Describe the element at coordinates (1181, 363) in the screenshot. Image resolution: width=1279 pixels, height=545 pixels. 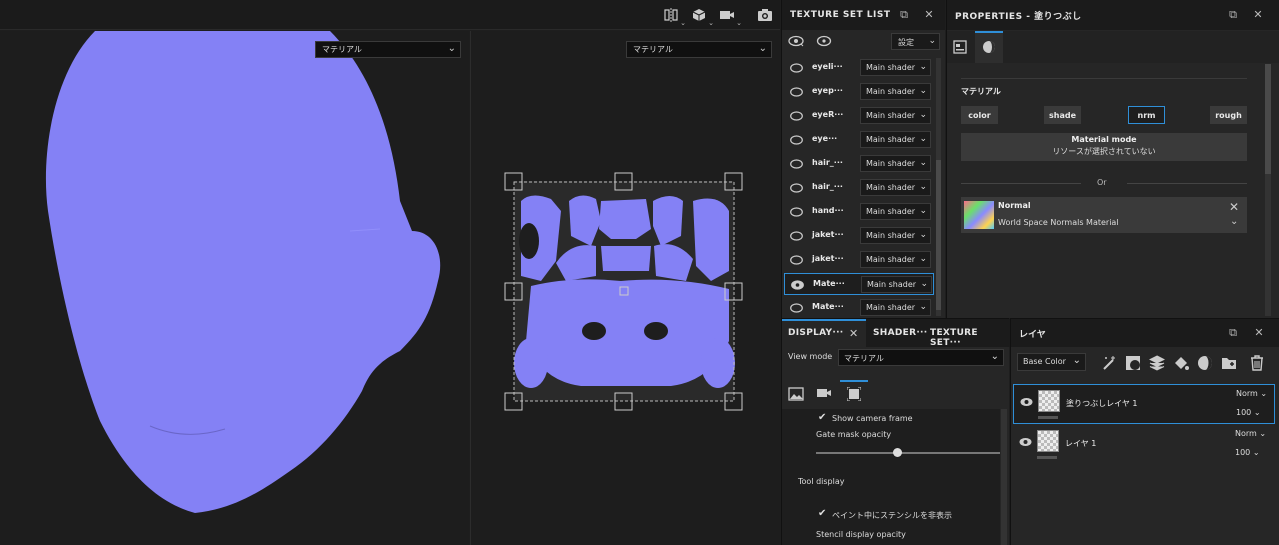
I see `add-fill-layer-icon` at that location.